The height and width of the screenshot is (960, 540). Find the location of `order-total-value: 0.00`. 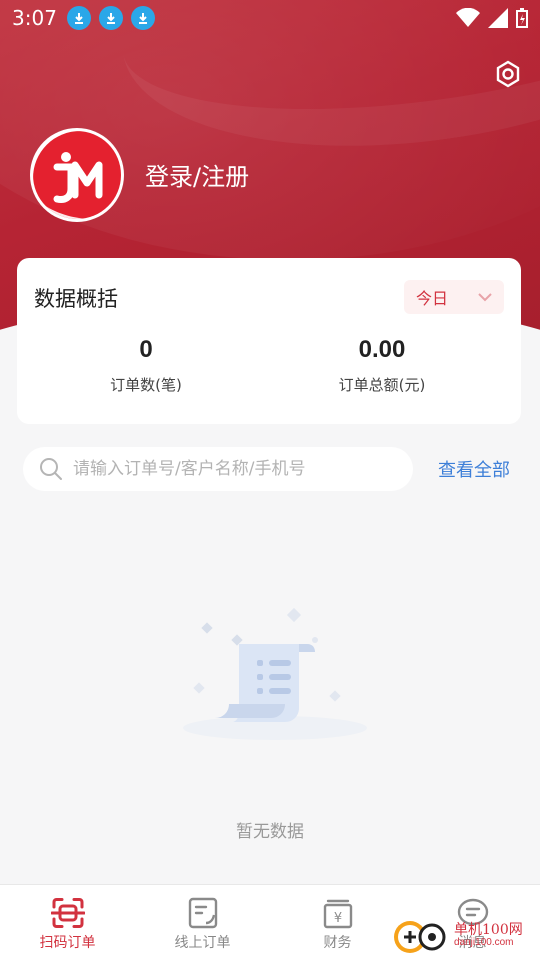

order-total-value: 0.00 is located at coordinates (382, 349).